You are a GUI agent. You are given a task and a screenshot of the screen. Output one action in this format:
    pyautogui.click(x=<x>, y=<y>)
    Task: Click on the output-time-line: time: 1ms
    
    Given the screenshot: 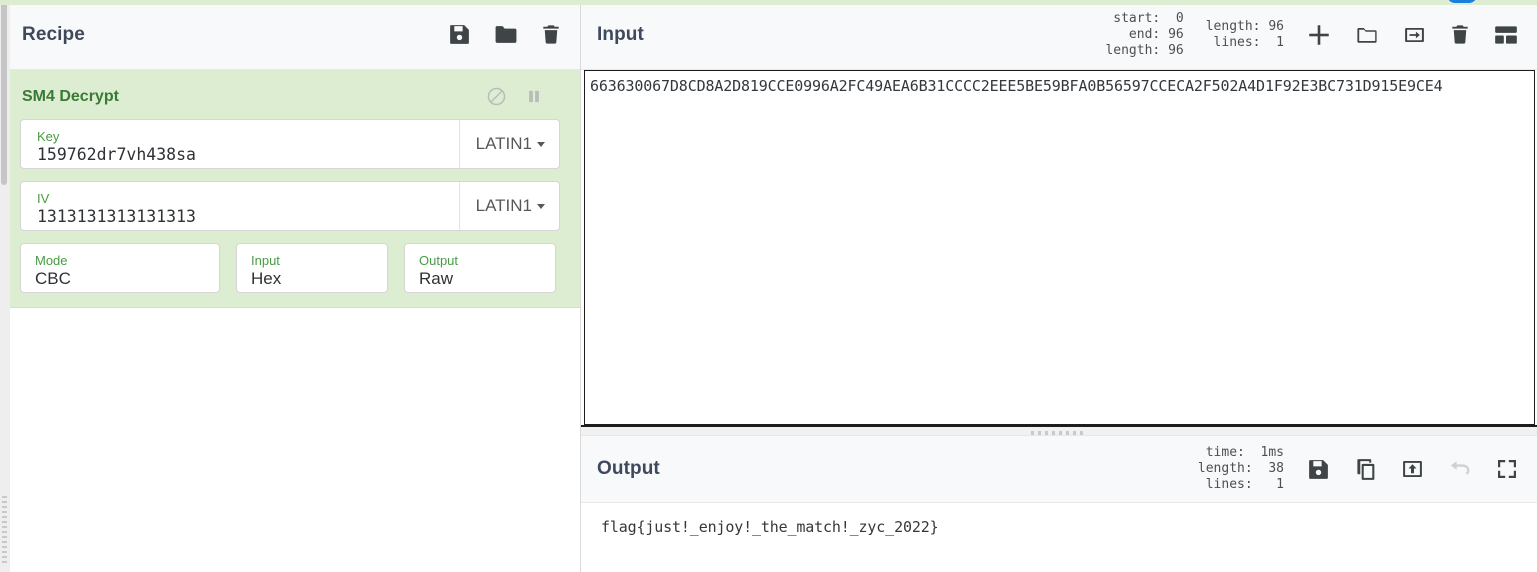 What is the action you would take?
    pyautogui.click(x=1241, y=453)
    